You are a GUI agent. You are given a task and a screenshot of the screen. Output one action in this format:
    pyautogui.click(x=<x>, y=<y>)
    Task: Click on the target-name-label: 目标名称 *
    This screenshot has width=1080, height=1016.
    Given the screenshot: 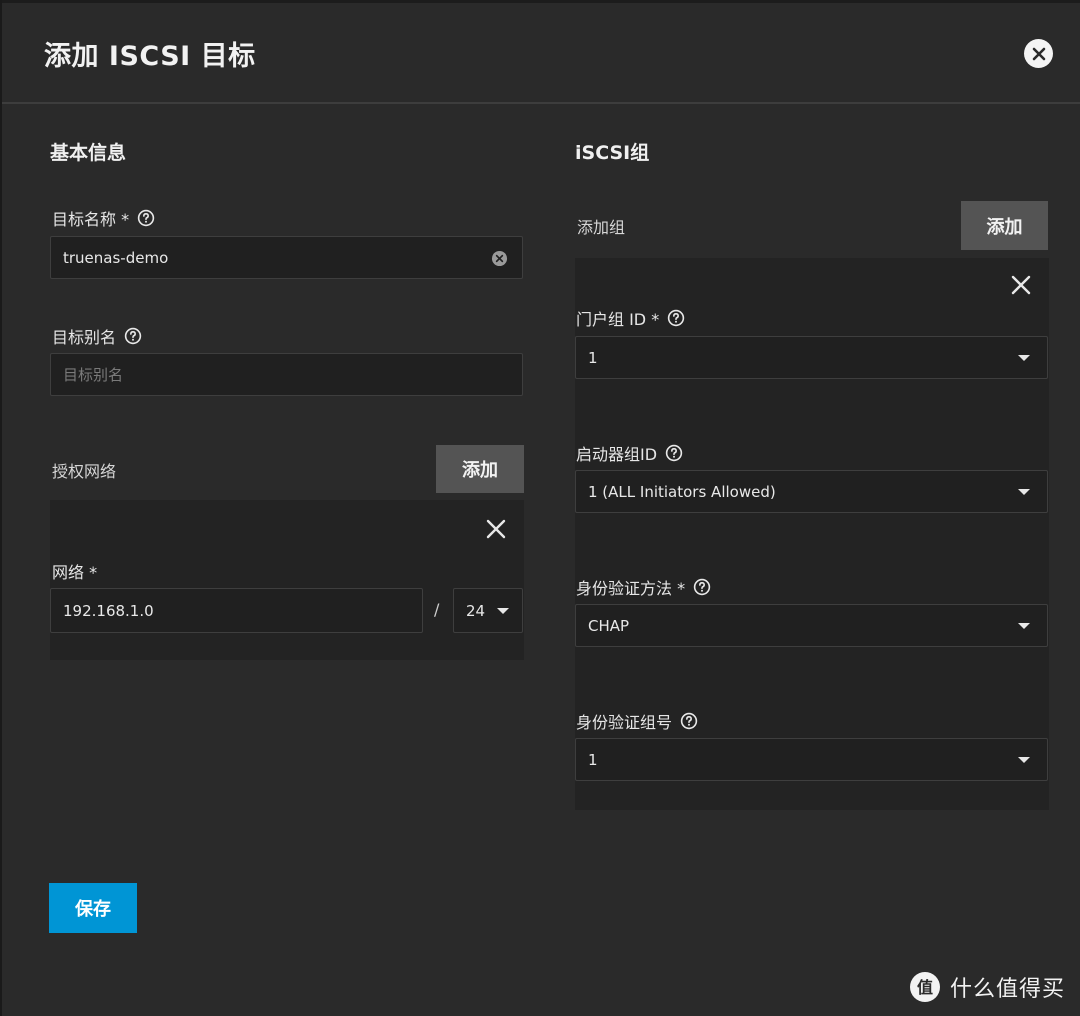 What is the action you would take?
    pyautogui.click(x=103, y=218)
    